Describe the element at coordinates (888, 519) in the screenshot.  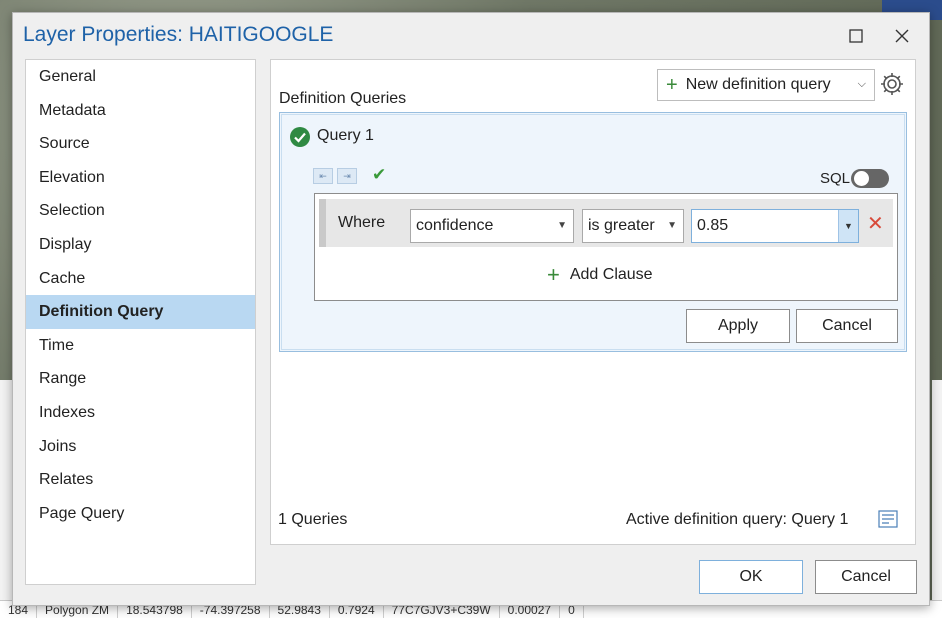
I see `query-list-icon` at that location.